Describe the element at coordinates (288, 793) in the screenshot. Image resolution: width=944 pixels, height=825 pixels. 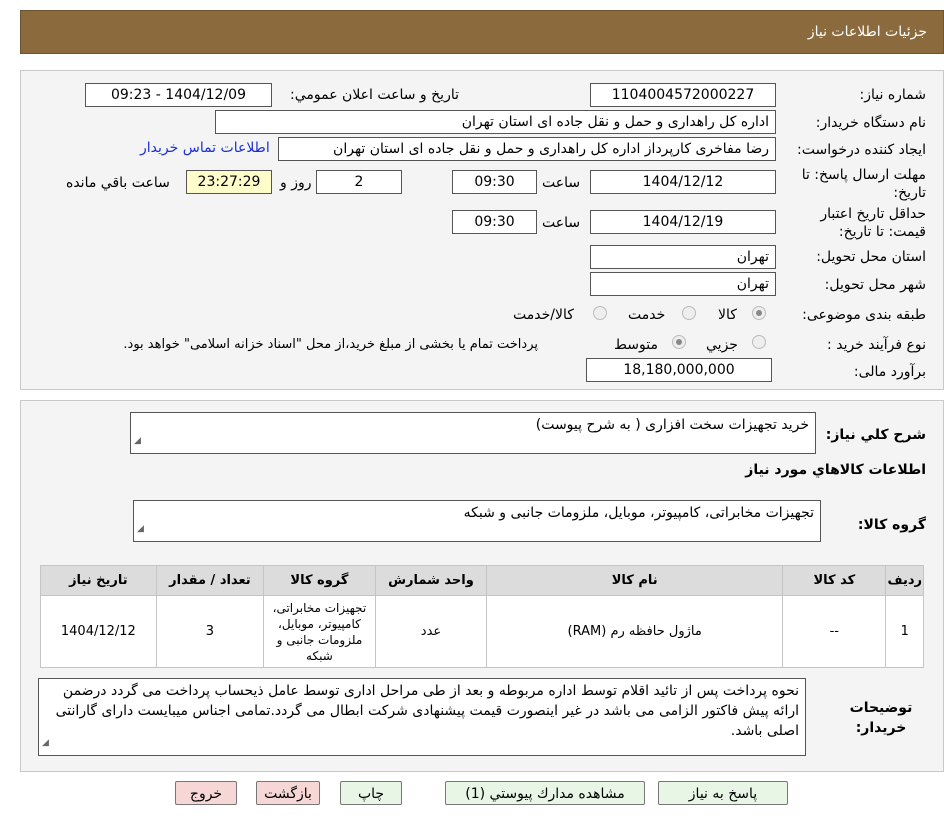
I see `back-button: بازگشت` at that location.